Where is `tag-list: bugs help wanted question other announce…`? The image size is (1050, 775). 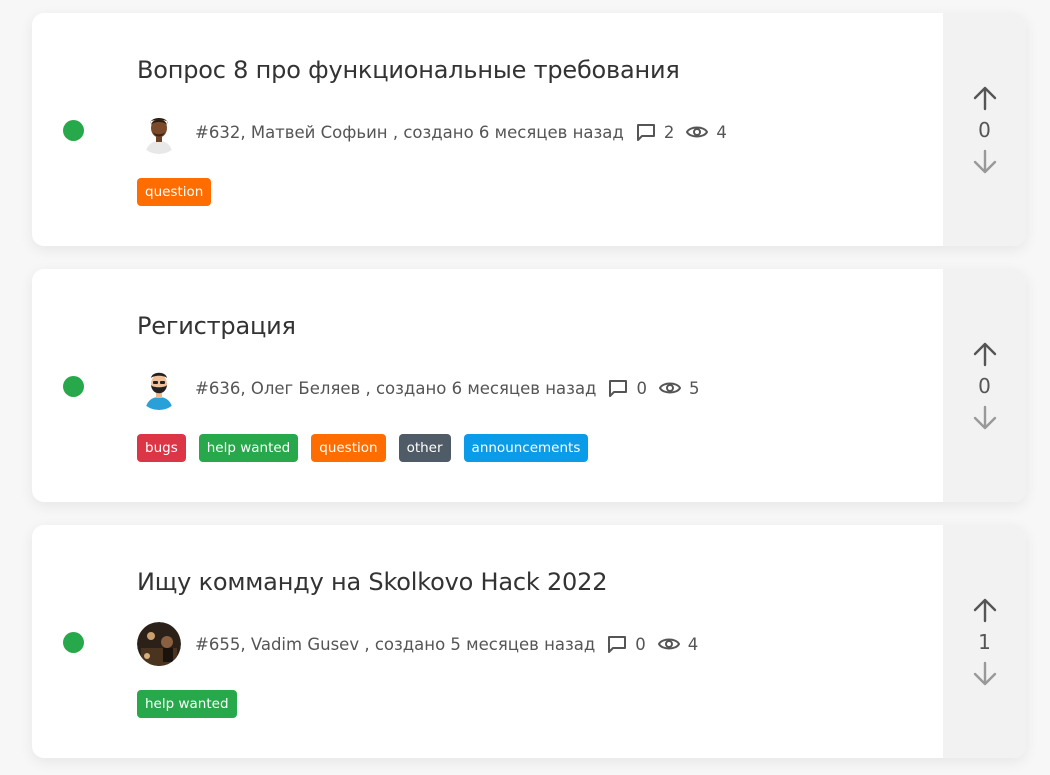 tag-list: bugs help wanted question other announce… is located at coordinates (363, 448).